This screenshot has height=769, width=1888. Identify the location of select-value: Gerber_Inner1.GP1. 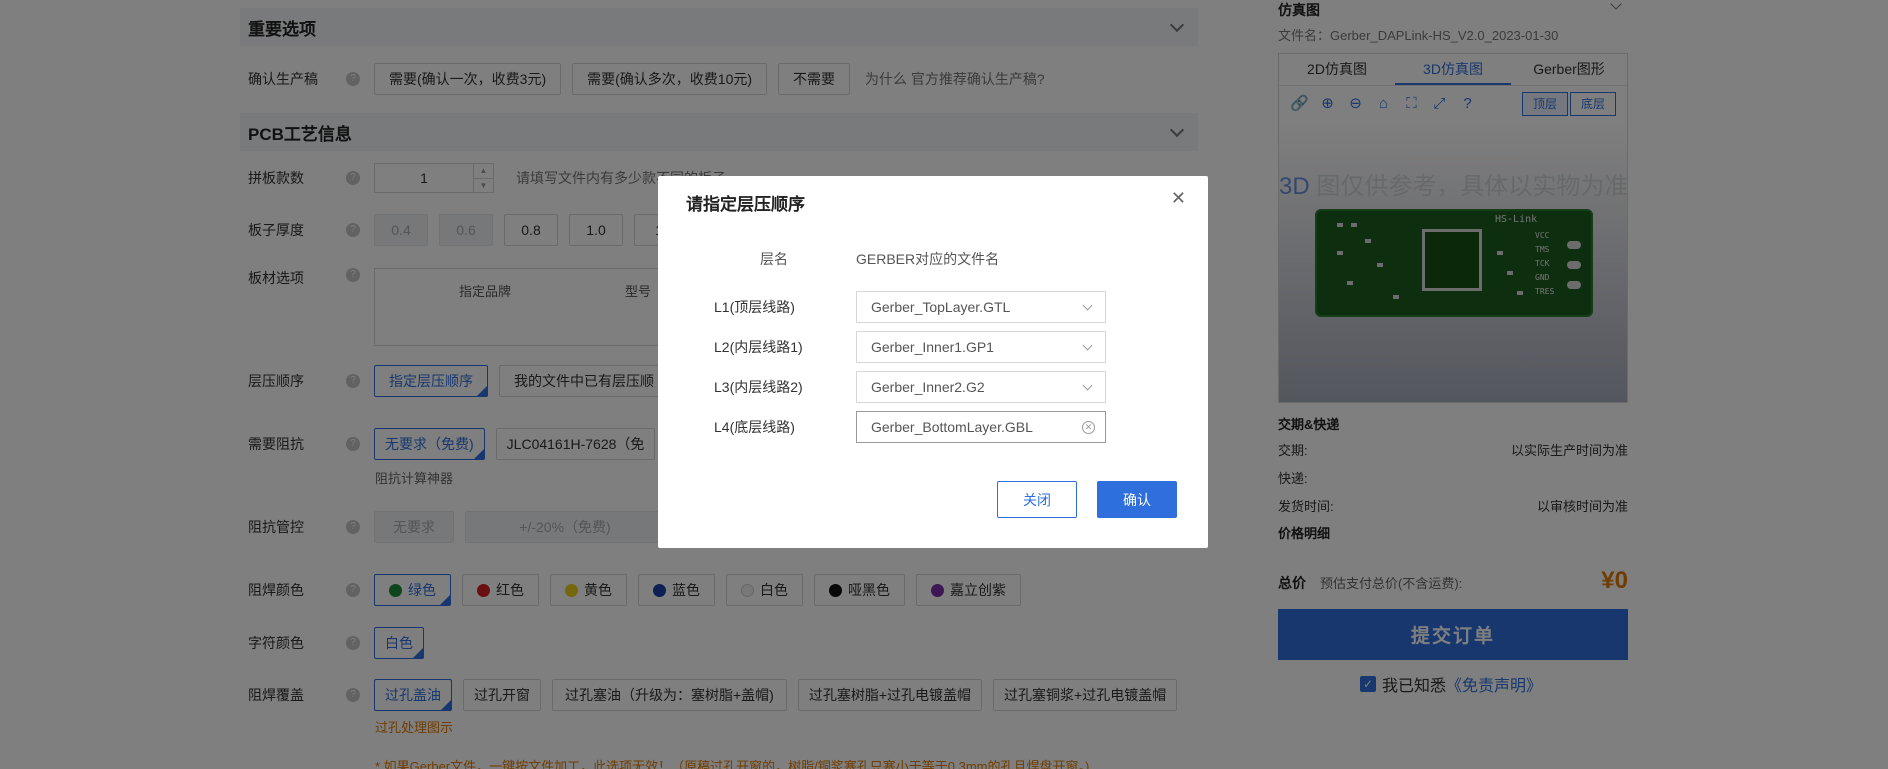
(932, 347).